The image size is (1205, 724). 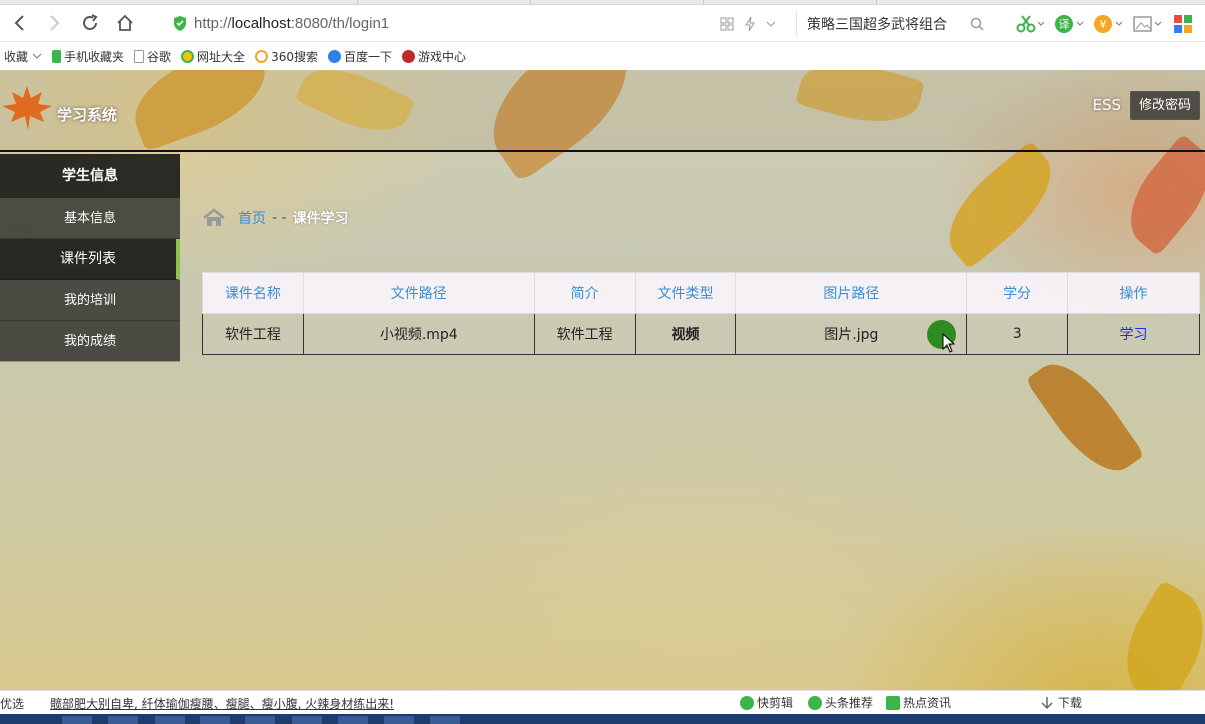 What do you see at coordinates (222, 703) in the screenshot?
I see `news-ticker-link: 髋部肥大别自卑, 纤体瑜伽瘦腰、瘦腿、瘦小腹, 火辣身材练出来!` at bounding box center [222, 703].